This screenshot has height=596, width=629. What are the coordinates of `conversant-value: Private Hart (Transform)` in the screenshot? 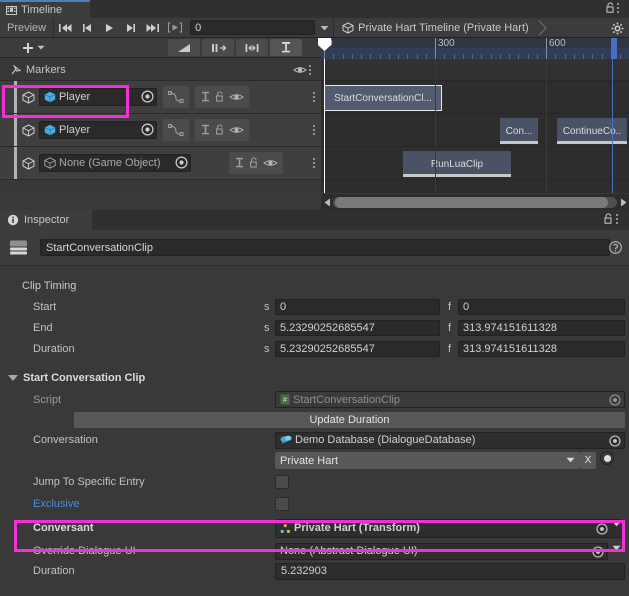 It's located at (357, 528).